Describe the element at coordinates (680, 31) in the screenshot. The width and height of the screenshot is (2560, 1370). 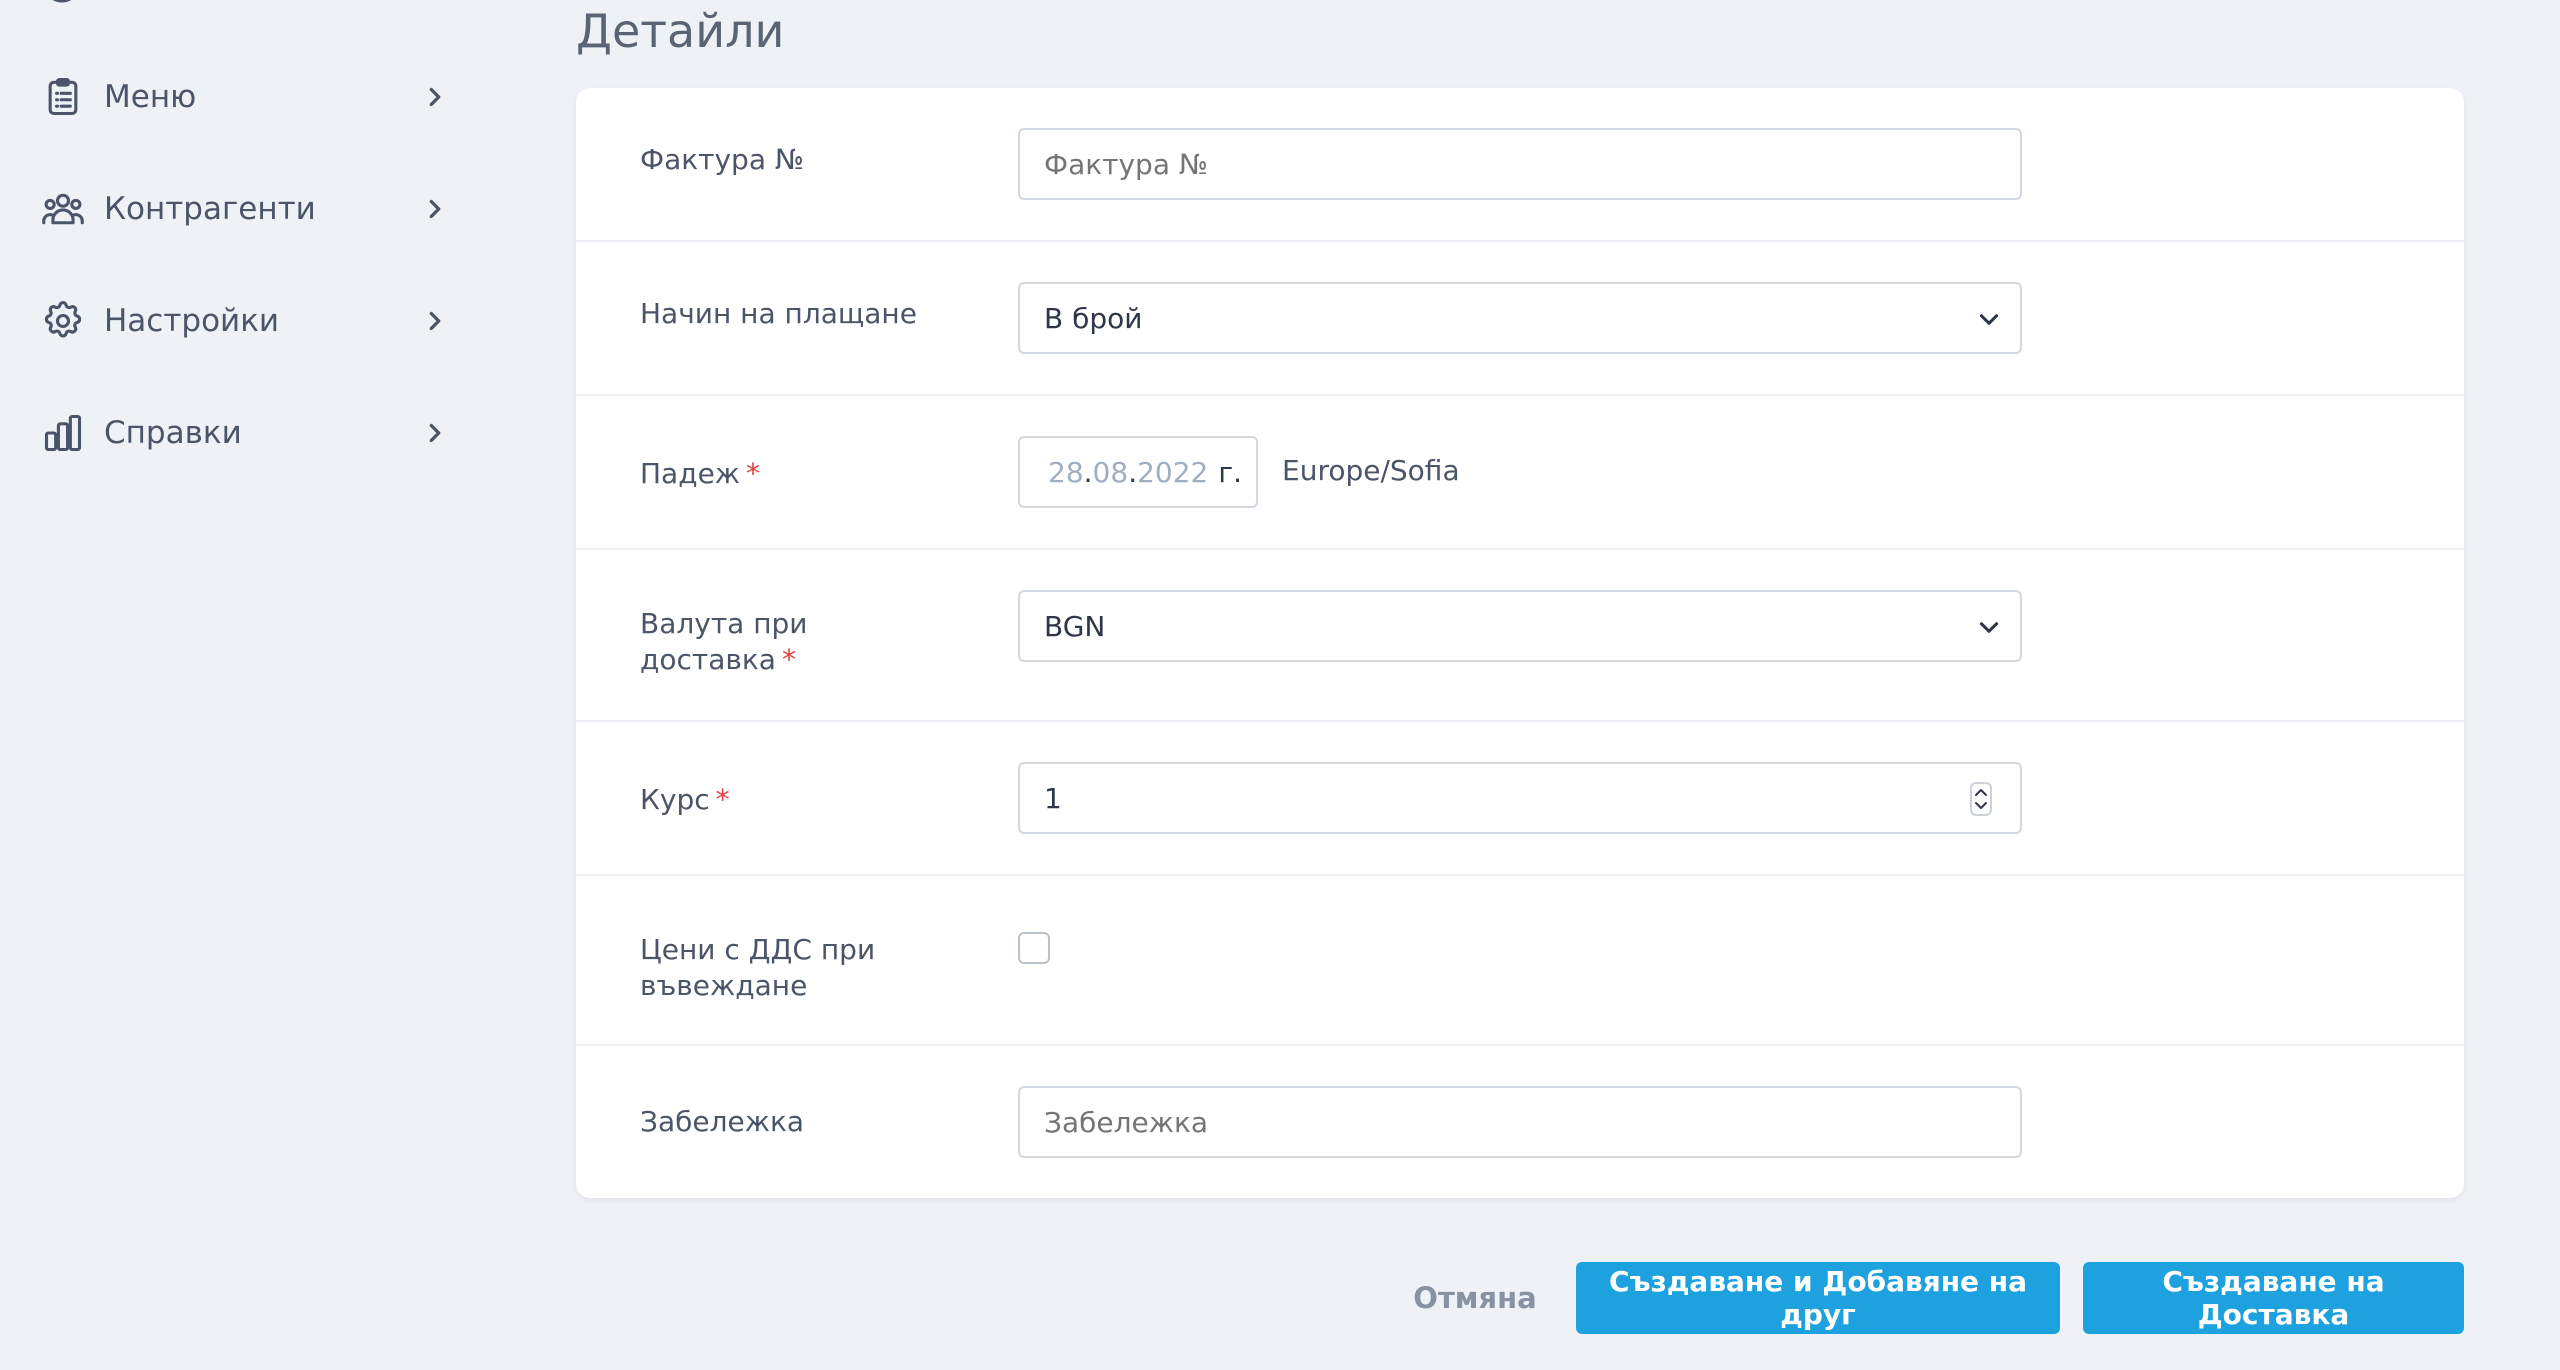
I see `page-title: Детайли` at that location.